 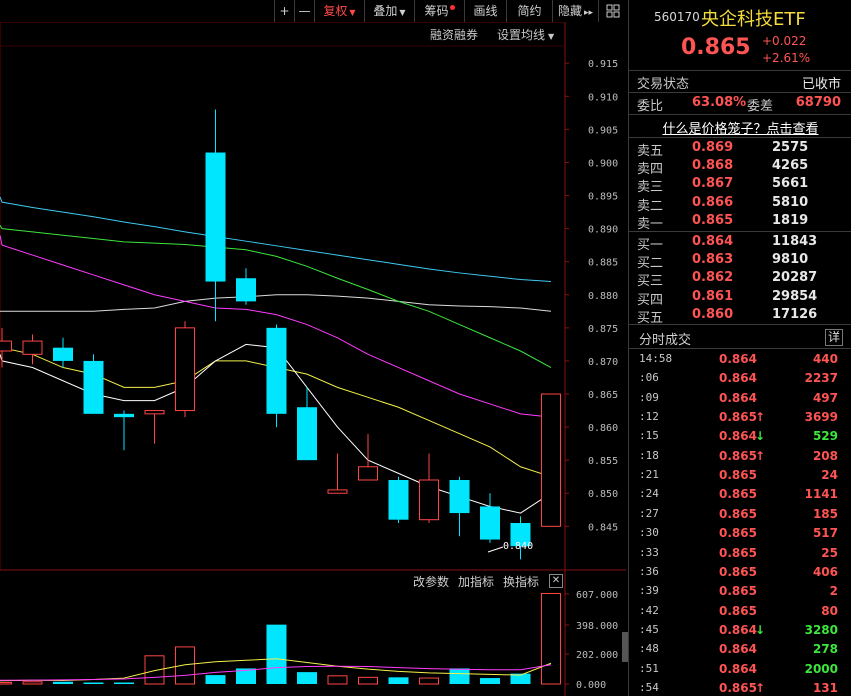 I want to click on yincang-button: 隐藏 ▸▸, so click(x=575, y=11).